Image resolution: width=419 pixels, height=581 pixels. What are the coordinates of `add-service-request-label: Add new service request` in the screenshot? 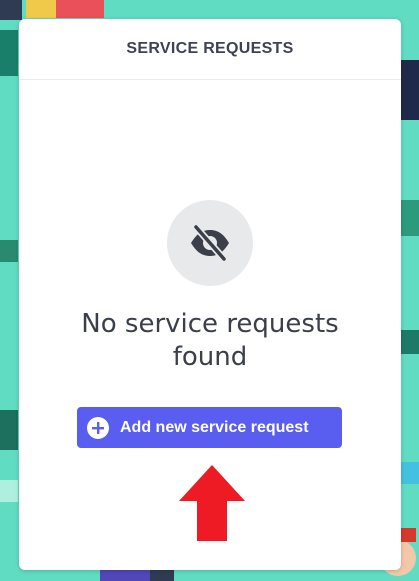 It's located at (214, 427).